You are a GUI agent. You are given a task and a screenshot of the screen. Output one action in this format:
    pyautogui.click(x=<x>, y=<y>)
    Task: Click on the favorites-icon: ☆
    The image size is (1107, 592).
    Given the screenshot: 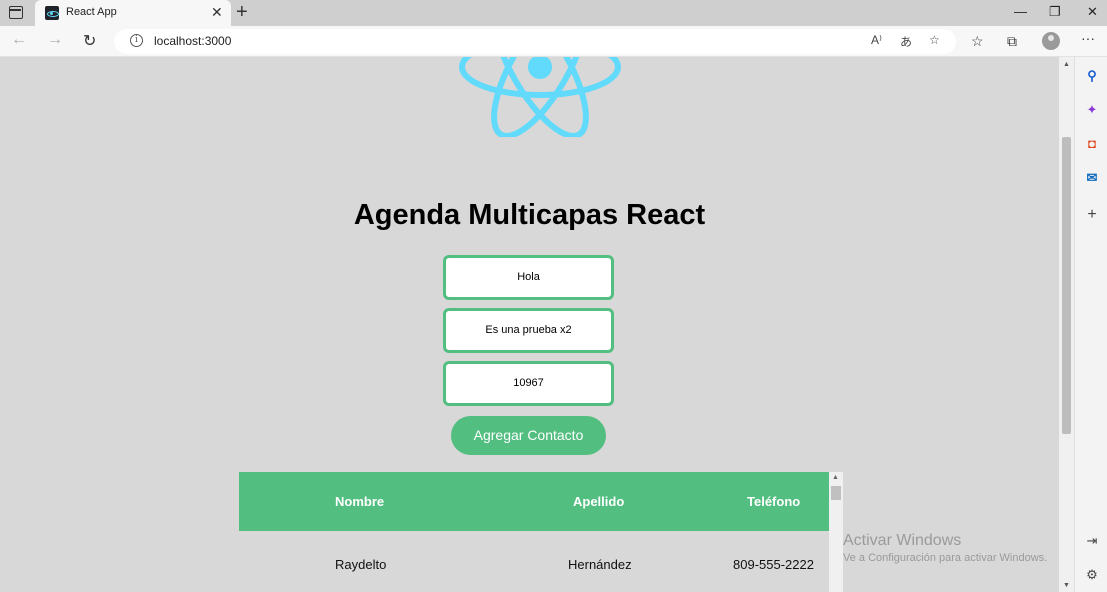 What is the action you would take?
    pyautogui.click(x=977, y=41)
    